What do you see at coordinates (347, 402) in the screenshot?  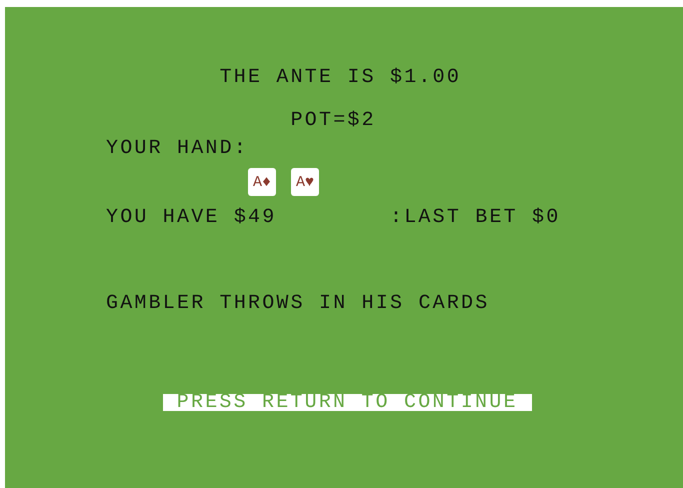 I see `continue-prompt: PRESS RETURN TO CONTINUE` at bounding box center [347, 402].